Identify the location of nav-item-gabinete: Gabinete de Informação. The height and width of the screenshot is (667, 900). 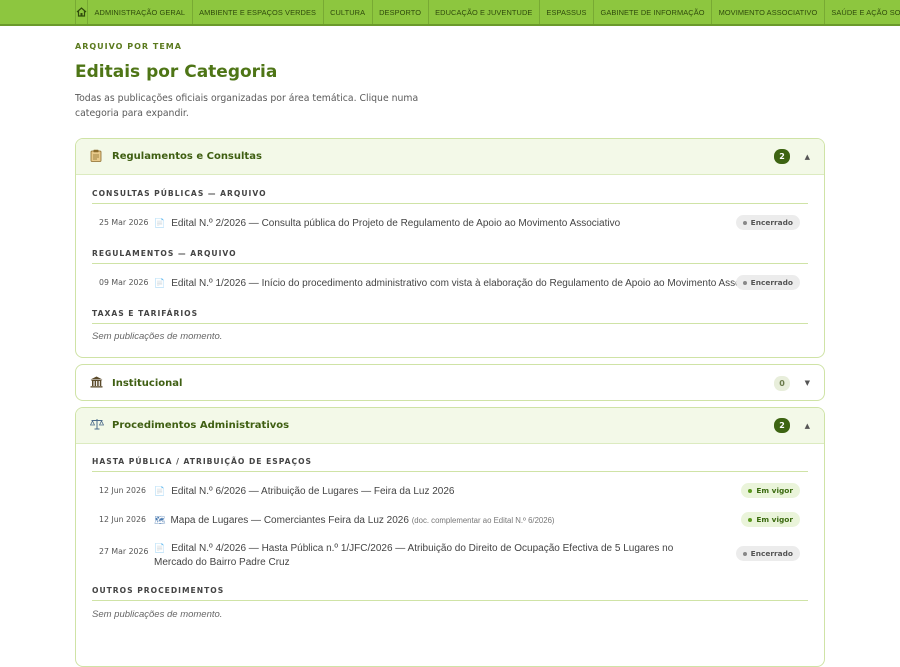
(653, 12).